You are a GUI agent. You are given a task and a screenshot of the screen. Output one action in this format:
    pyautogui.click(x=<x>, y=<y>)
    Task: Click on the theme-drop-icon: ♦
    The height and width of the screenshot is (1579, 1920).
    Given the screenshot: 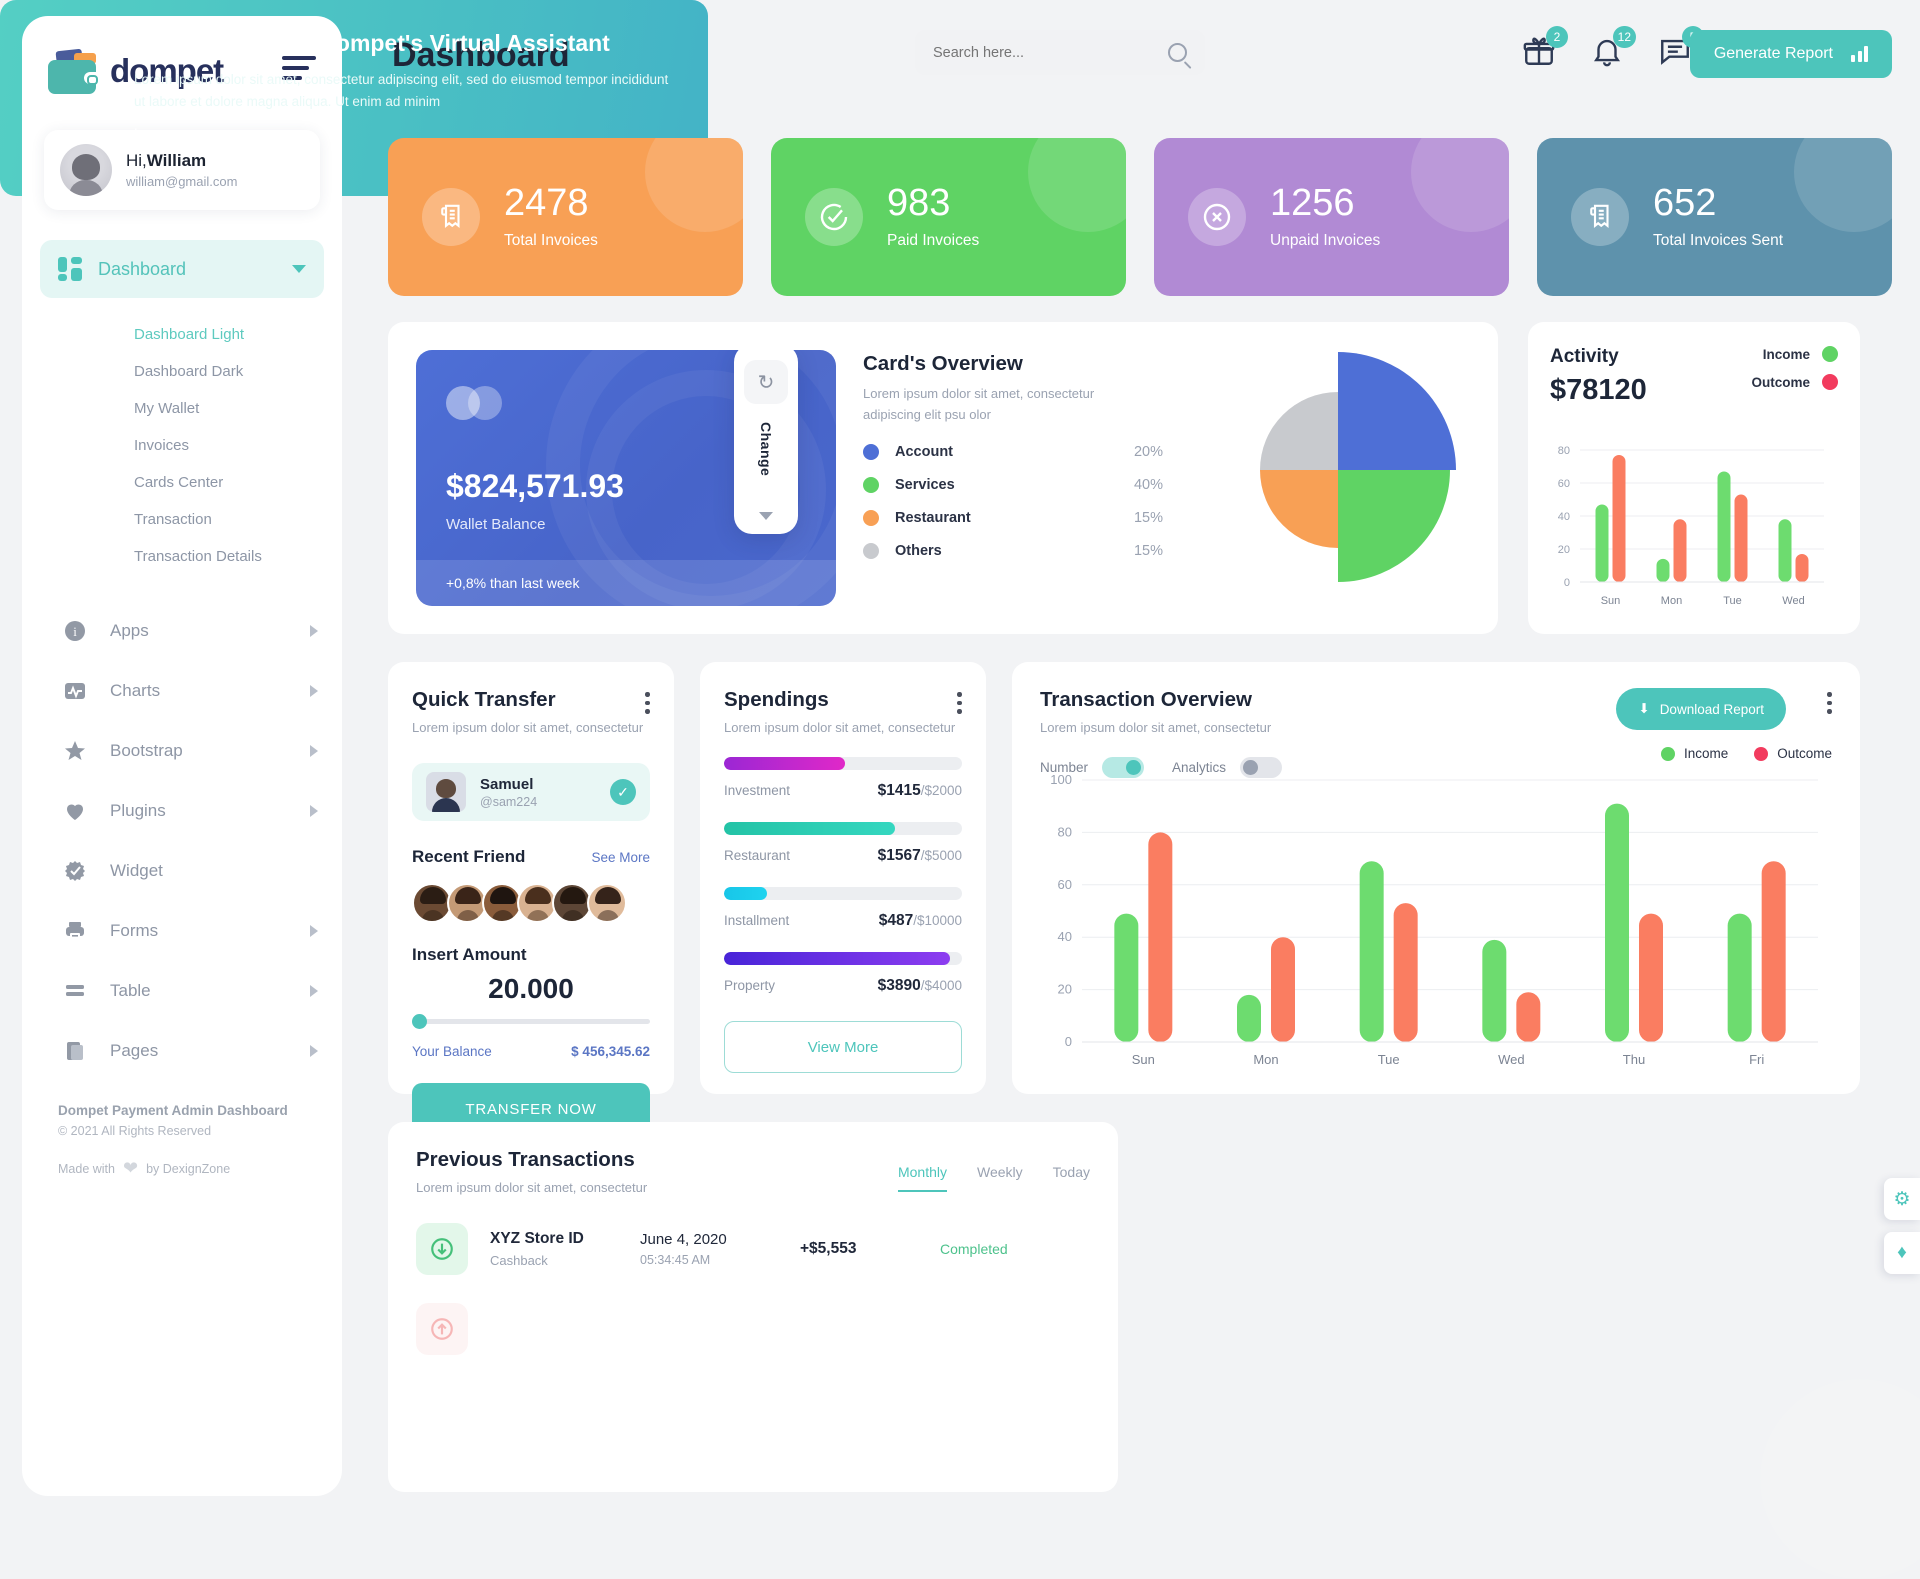 What is the action you would take?
    pyautogui.click(x=1902, y=1253)
    